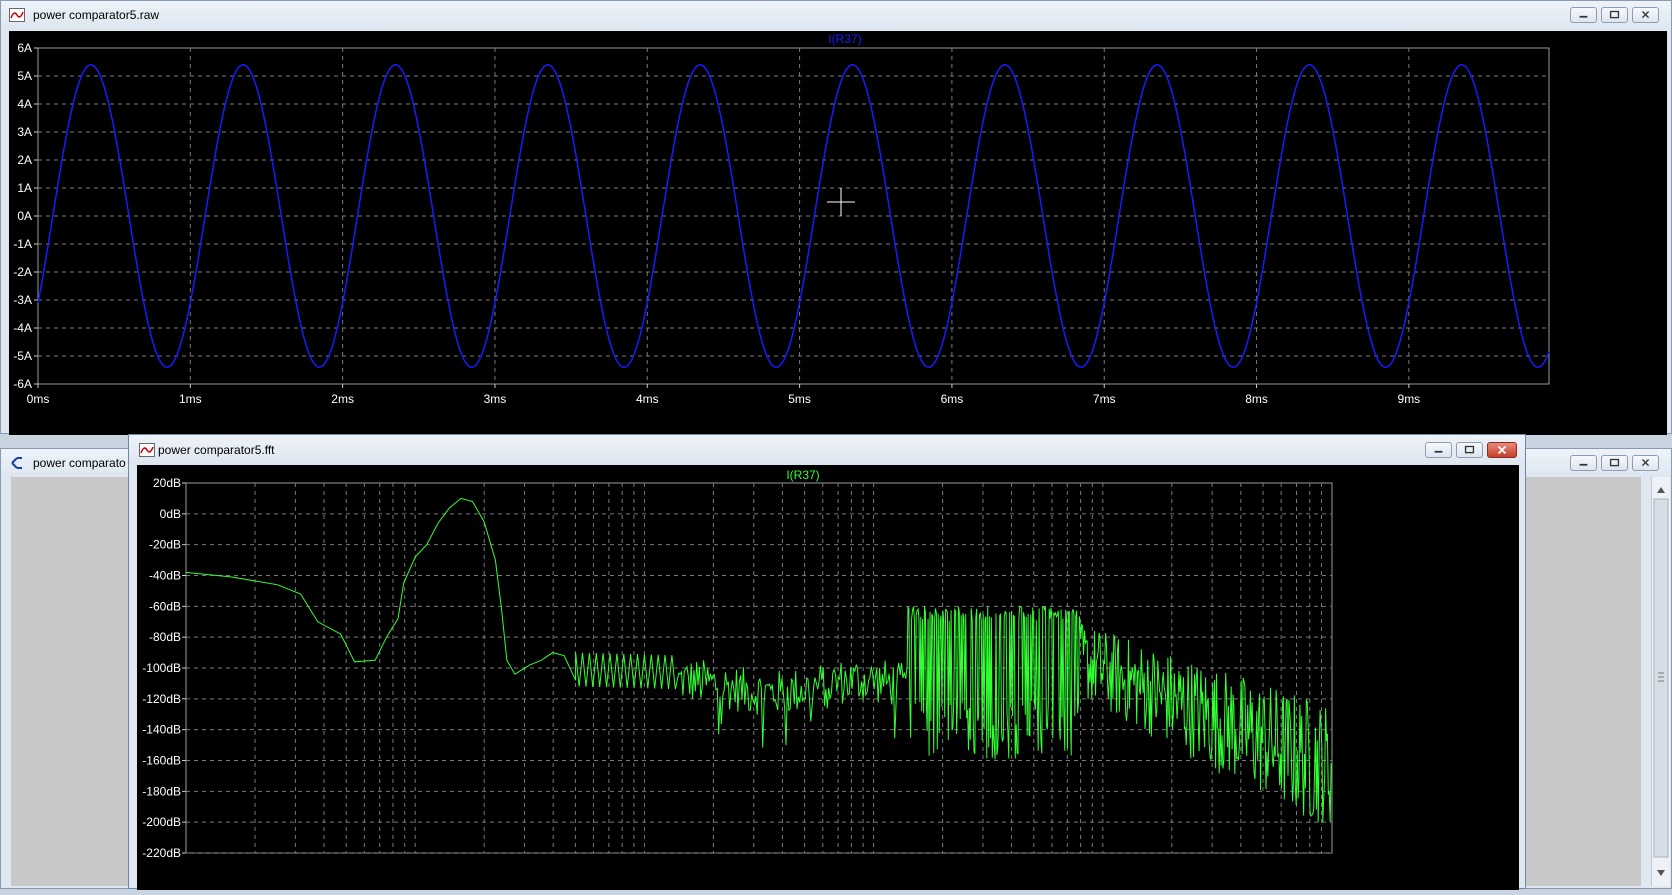  Describe the element at coordinates (1104, 399) in the screenshot. I see `x-tick-label: 7ms` at that location.